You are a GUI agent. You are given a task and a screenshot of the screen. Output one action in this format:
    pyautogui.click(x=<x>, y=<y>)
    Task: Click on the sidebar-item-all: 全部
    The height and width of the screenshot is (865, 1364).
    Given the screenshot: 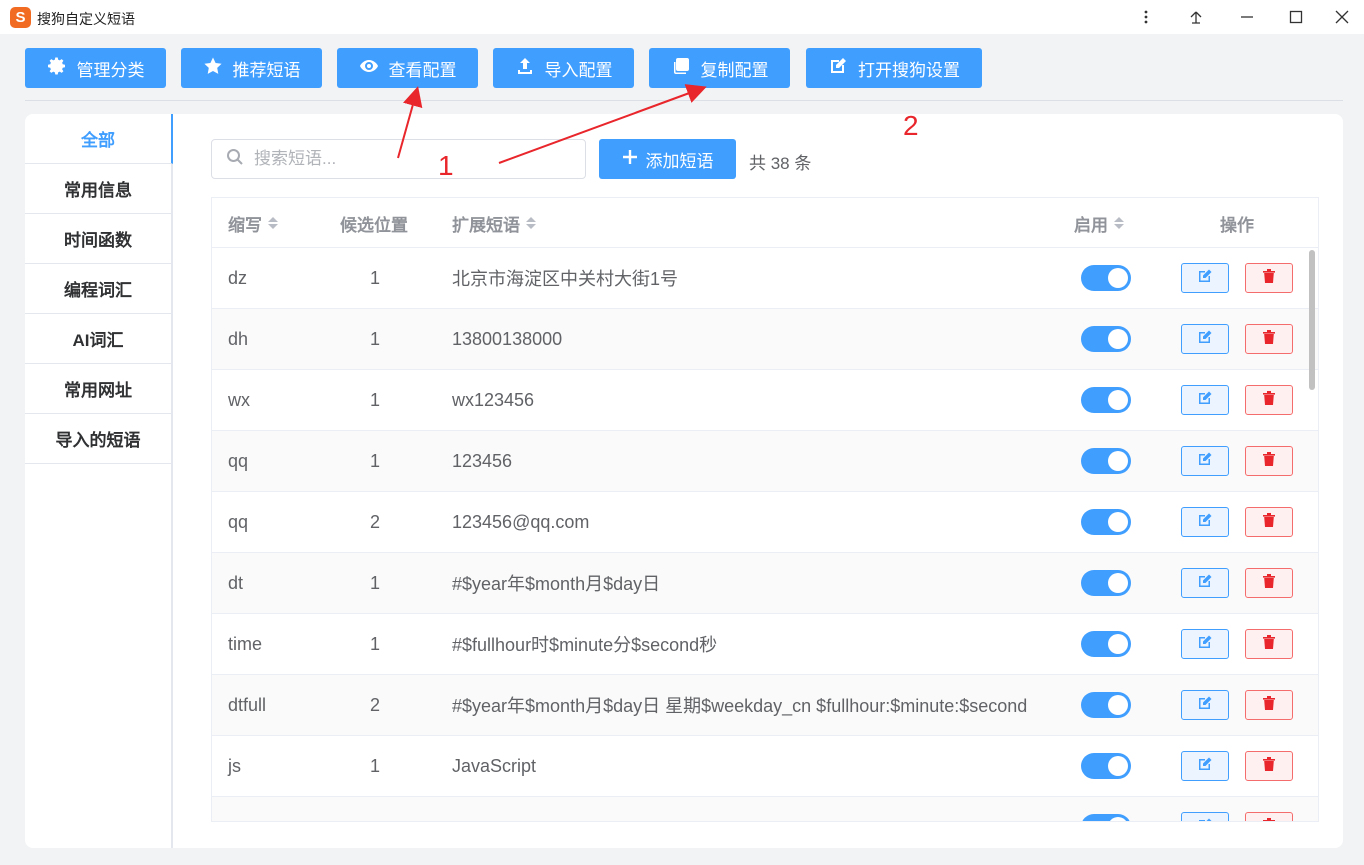 What is the action you would take?
    pyautogui.click(x=99, y=139)
    